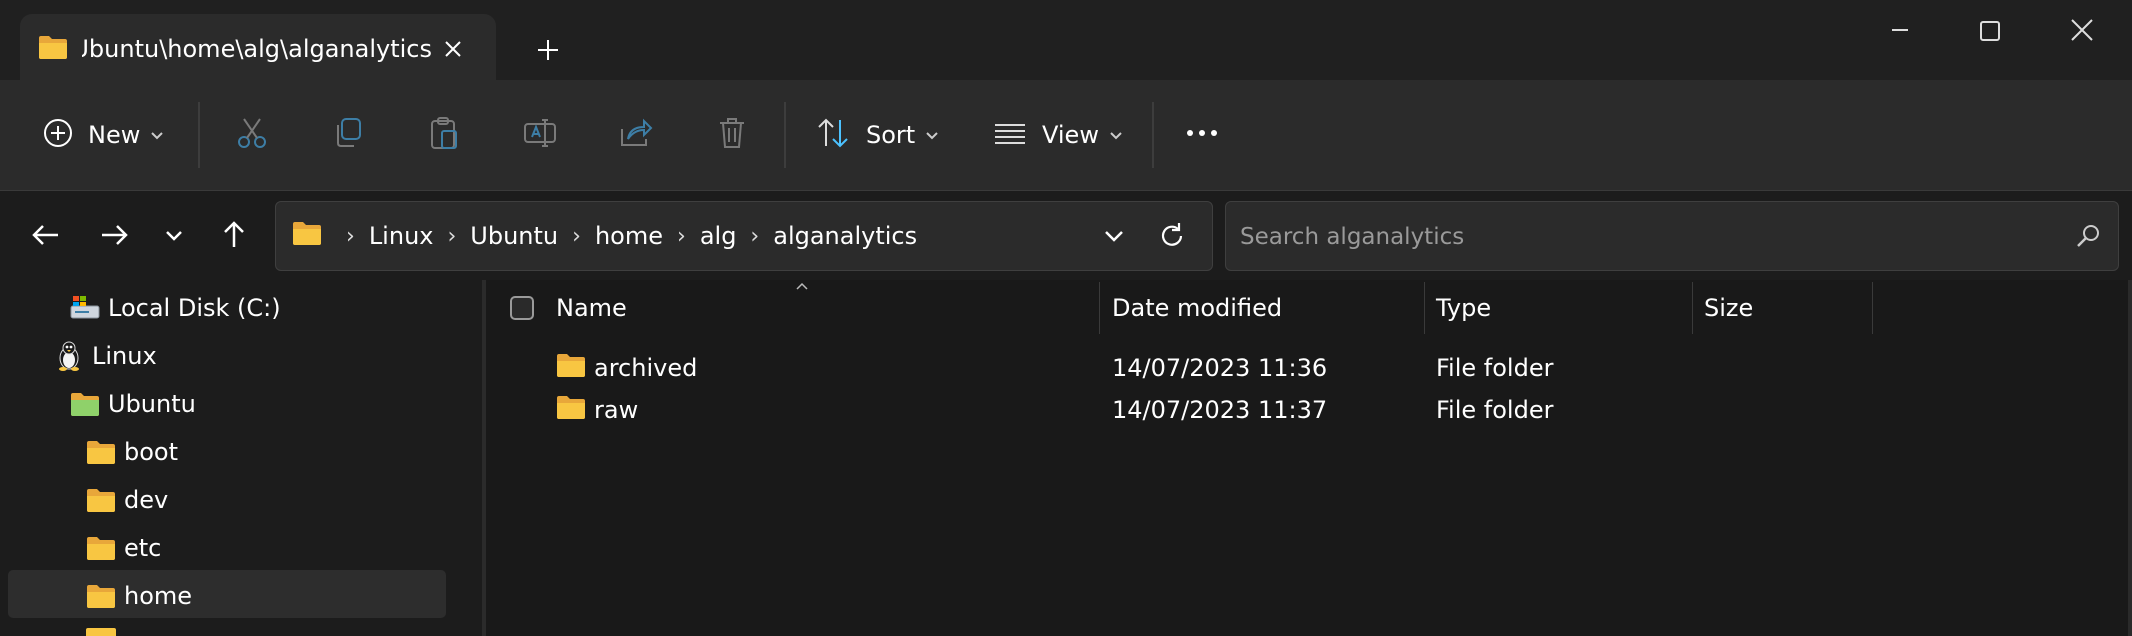 Image resolution: width=2132 pixels, height=636 pixels. I want to click on window-border, so click(2130, 458).